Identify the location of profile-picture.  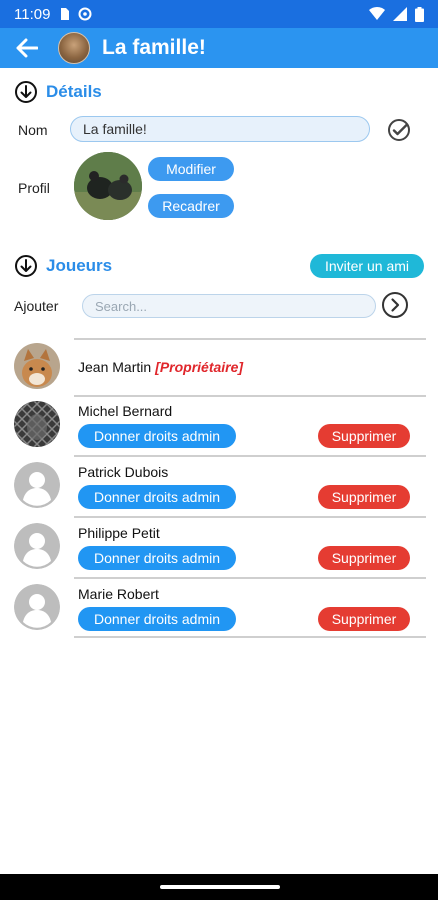
(108, 186).